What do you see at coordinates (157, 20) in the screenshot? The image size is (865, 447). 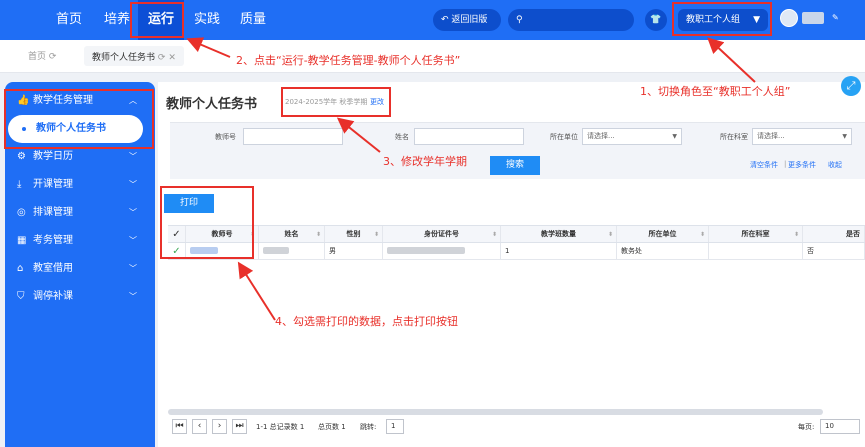 I see `annotation-box-nav` at bounding box center [157, 20].